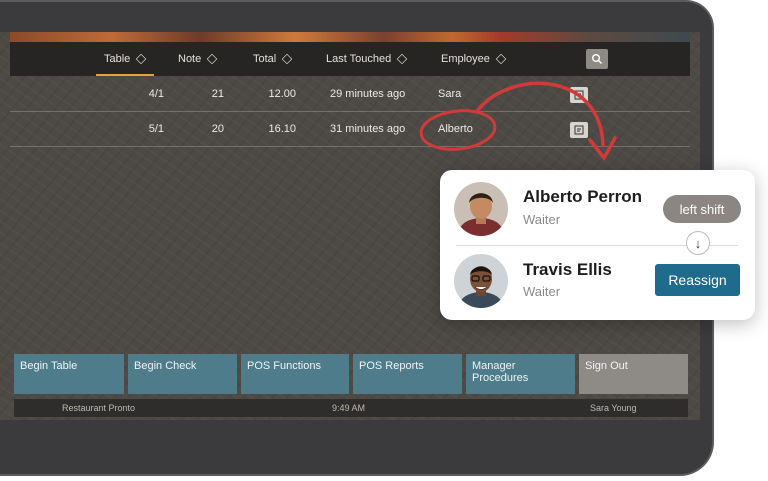  Describe the element at coordinates (99, 408) in the screenshot. I see `restaurant-name: Restaurant Pronto` at that location.